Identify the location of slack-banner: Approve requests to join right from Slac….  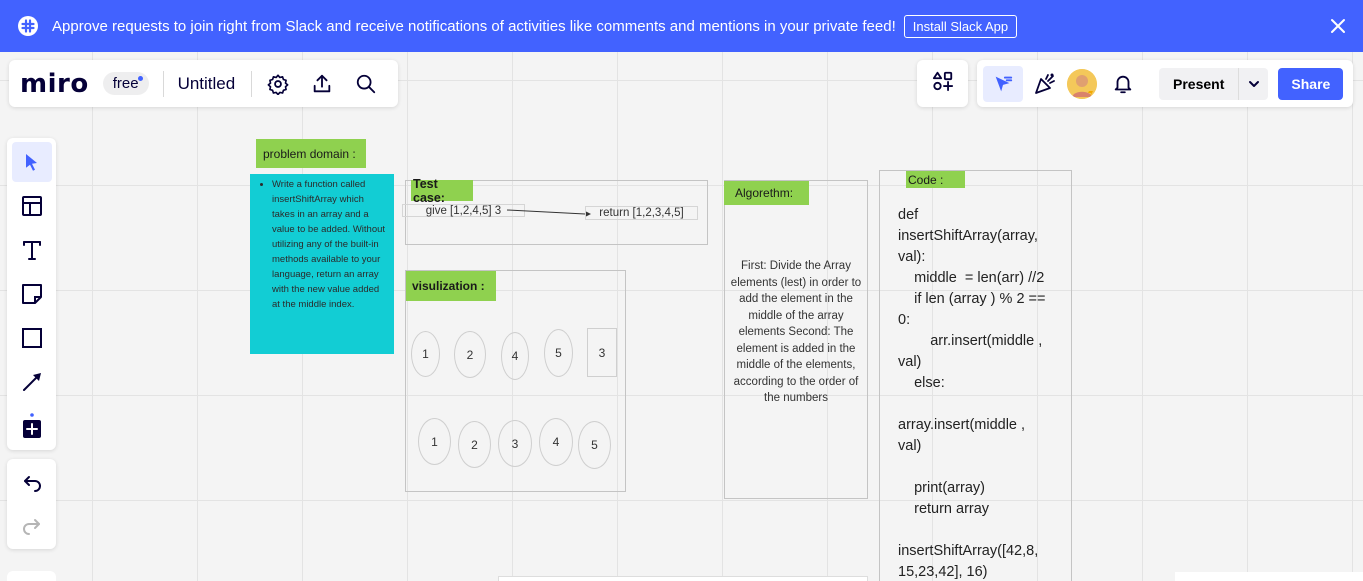
(681, 26).